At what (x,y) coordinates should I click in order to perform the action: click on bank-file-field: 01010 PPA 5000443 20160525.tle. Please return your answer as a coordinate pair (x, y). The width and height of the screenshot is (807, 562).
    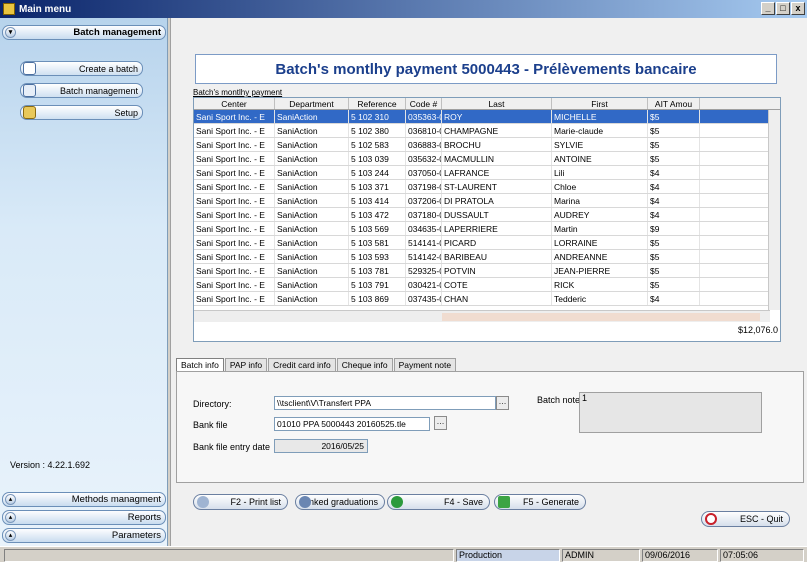
    Looking at the image, I should click on (352, 424).